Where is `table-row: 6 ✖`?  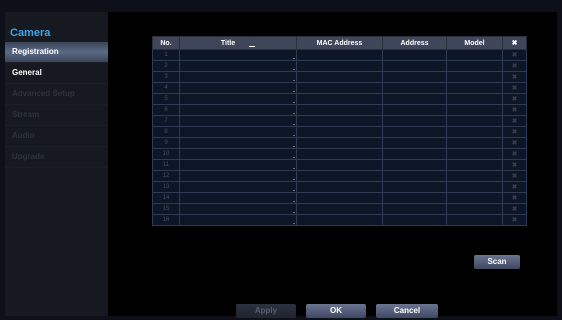 table-row: 6 ✖ is located at coordinates (339, 110).